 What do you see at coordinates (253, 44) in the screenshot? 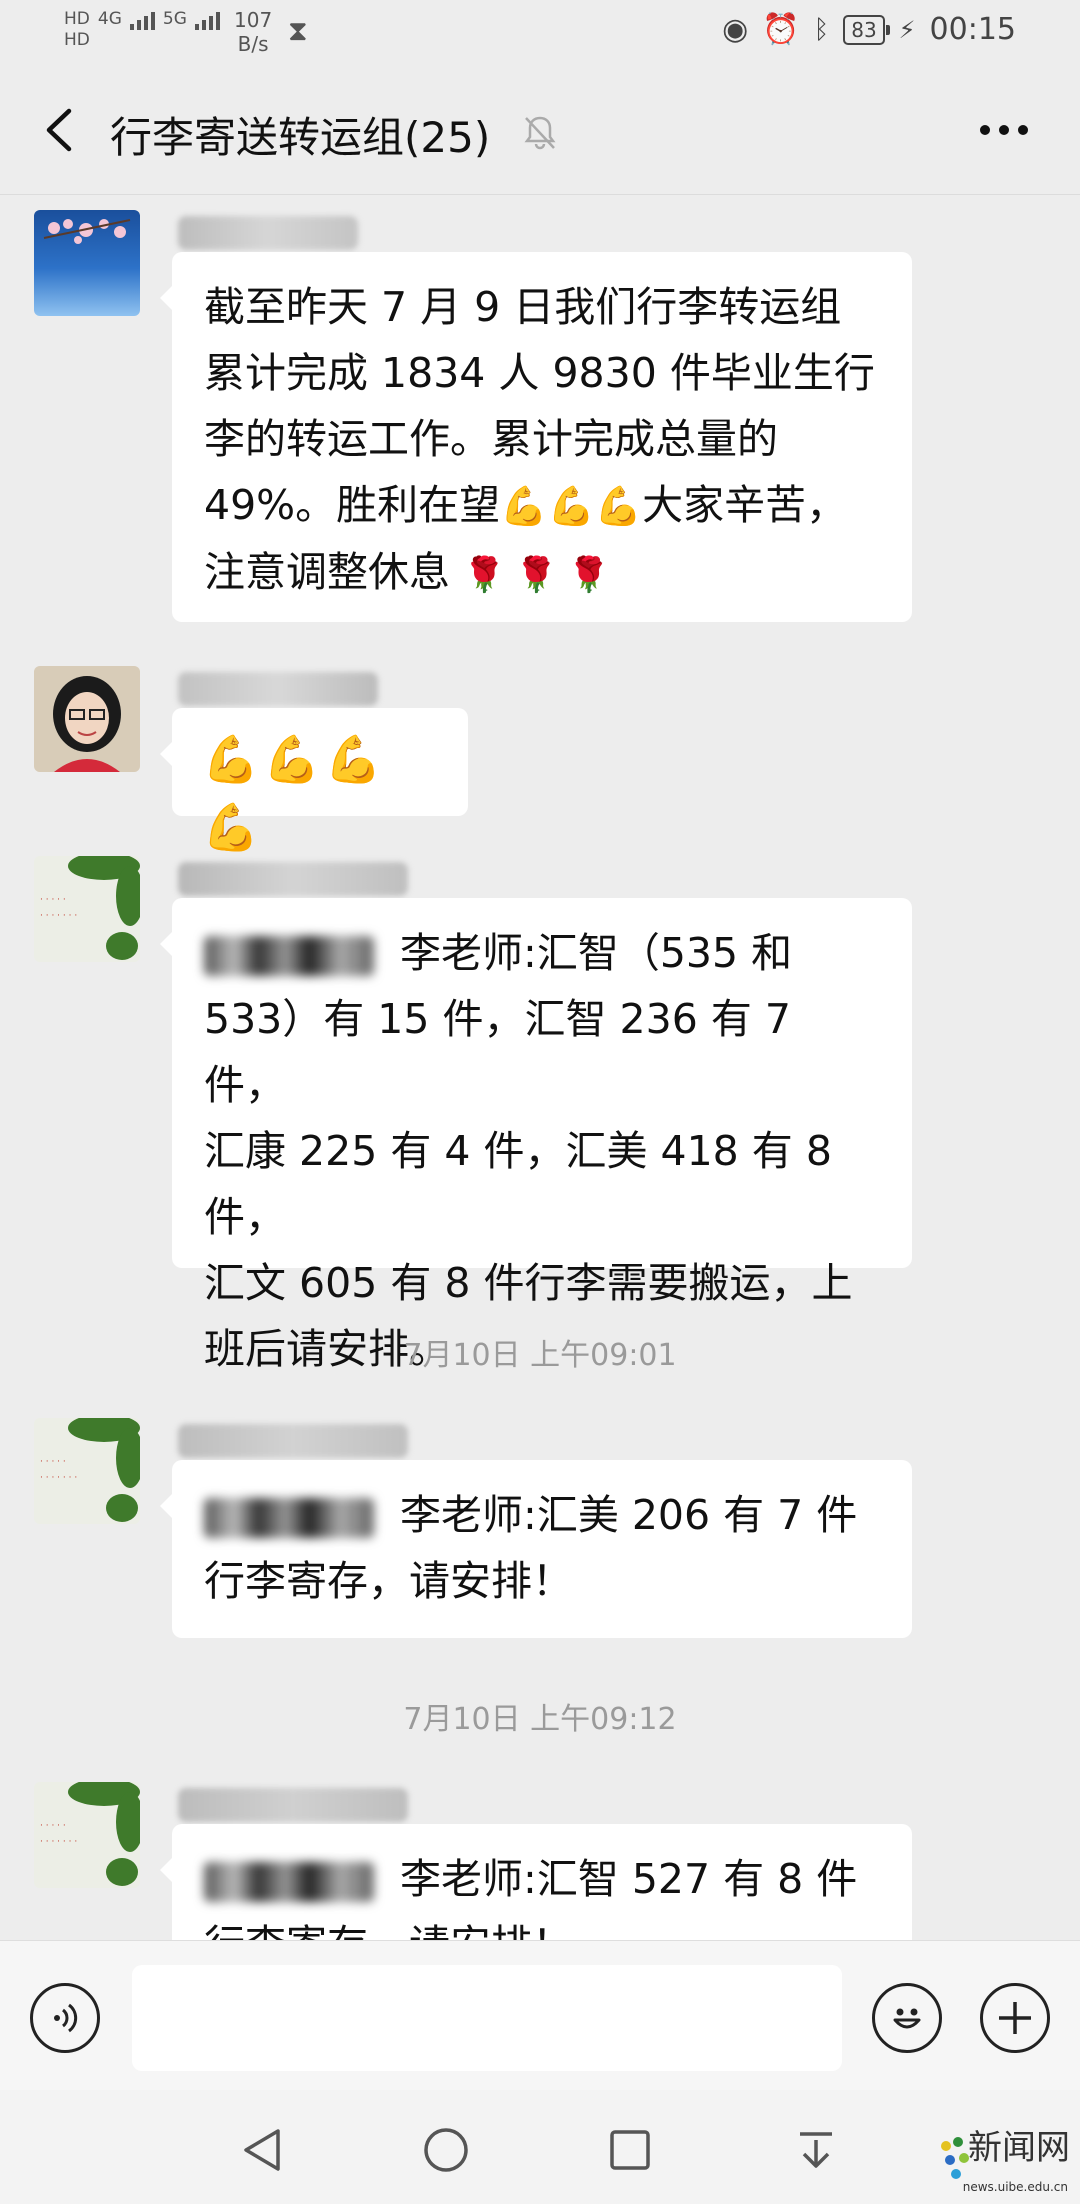
I see `net-speed-unit: B/s` at bounding box center [253, 44].